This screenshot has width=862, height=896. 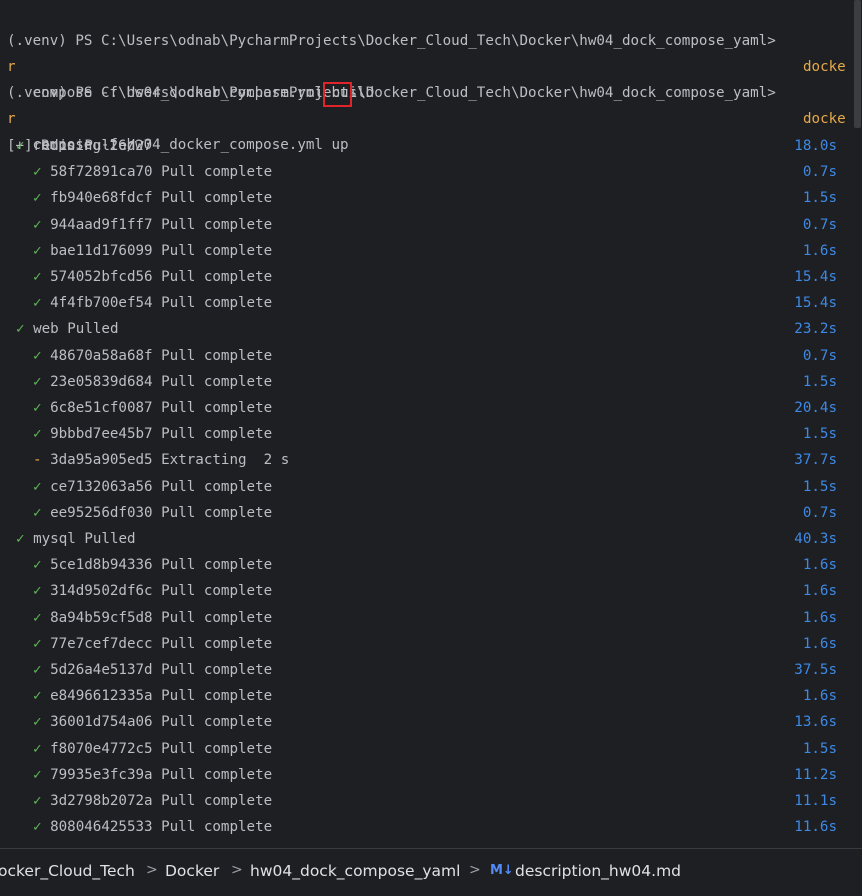 What do you see at coordinates (815, 303) in the screenshot?
I see `elapsed-time: 15.4s` at bounding box center [815, 303].